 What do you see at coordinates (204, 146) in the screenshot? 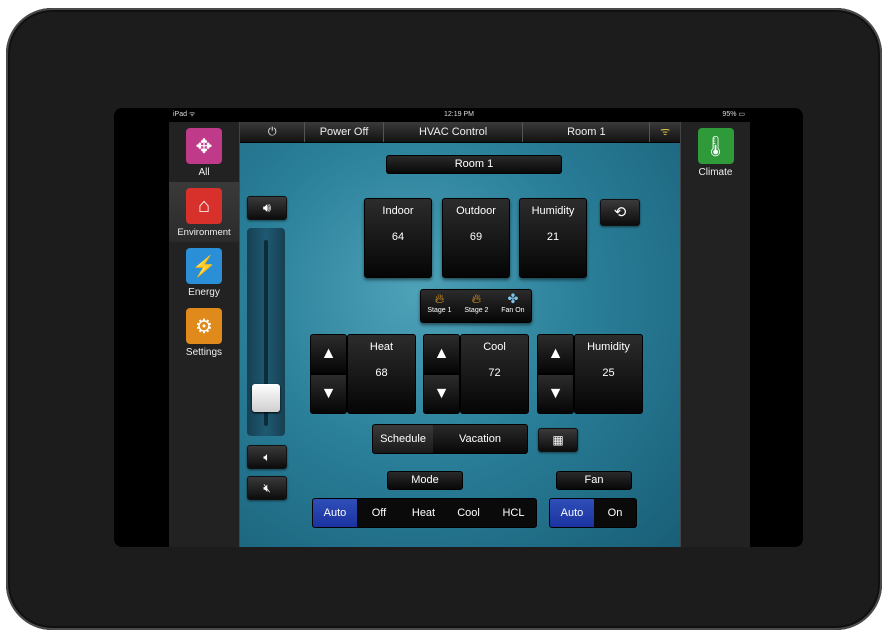
I see `compass-icon: ✥` at bounding box center [204, 146].